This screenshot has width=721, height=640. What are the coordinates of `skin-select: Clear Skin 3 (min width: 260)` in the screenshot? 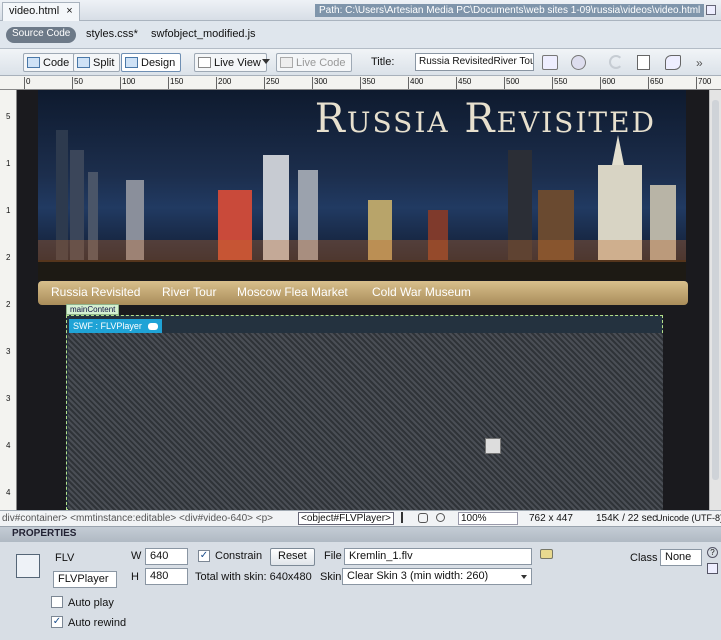 It's located at (437, 576).